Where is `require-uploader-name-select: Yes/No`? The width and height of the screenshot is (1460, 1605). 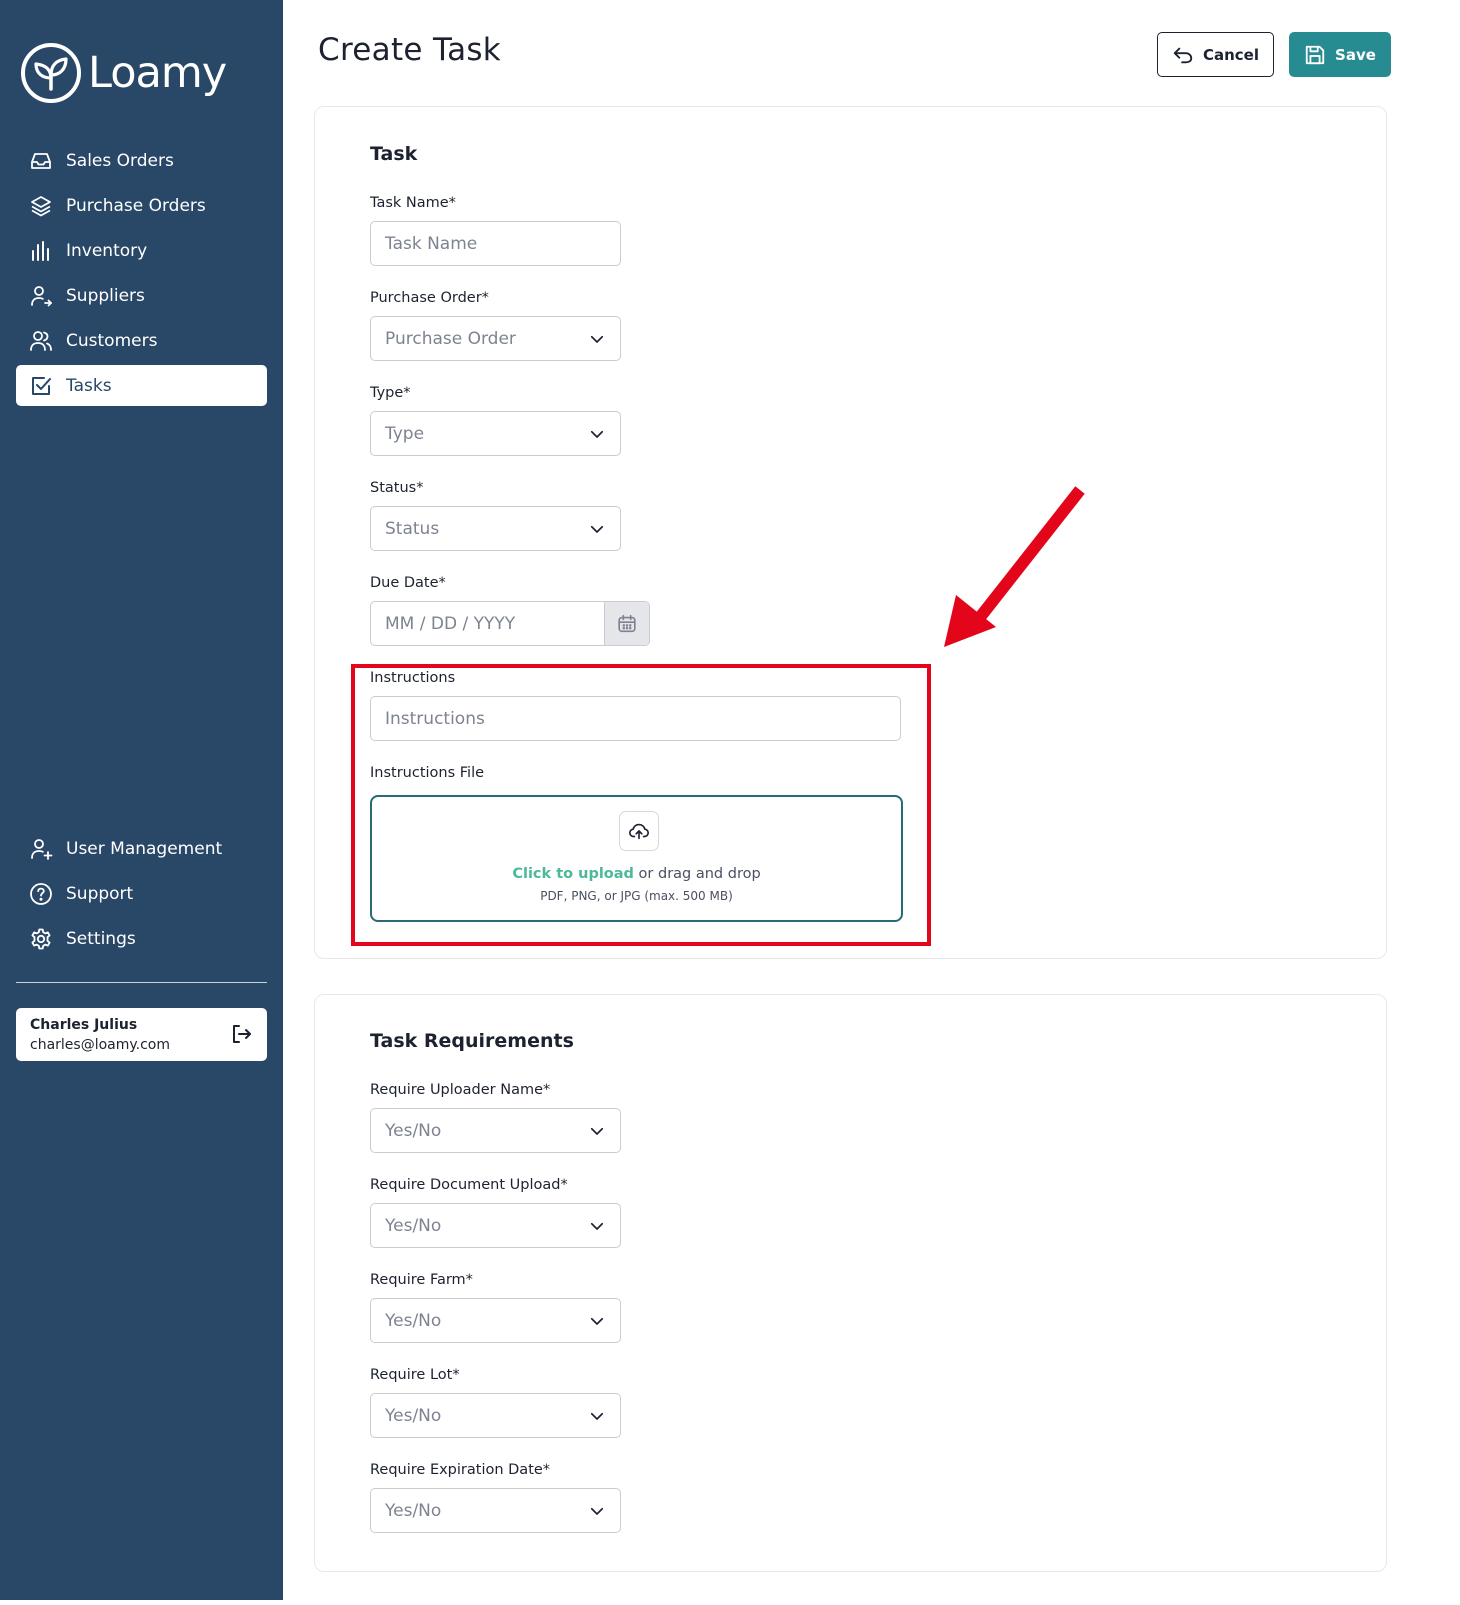 require-uploader-name-select: Yes/No is located at coordinates (495, 1130).